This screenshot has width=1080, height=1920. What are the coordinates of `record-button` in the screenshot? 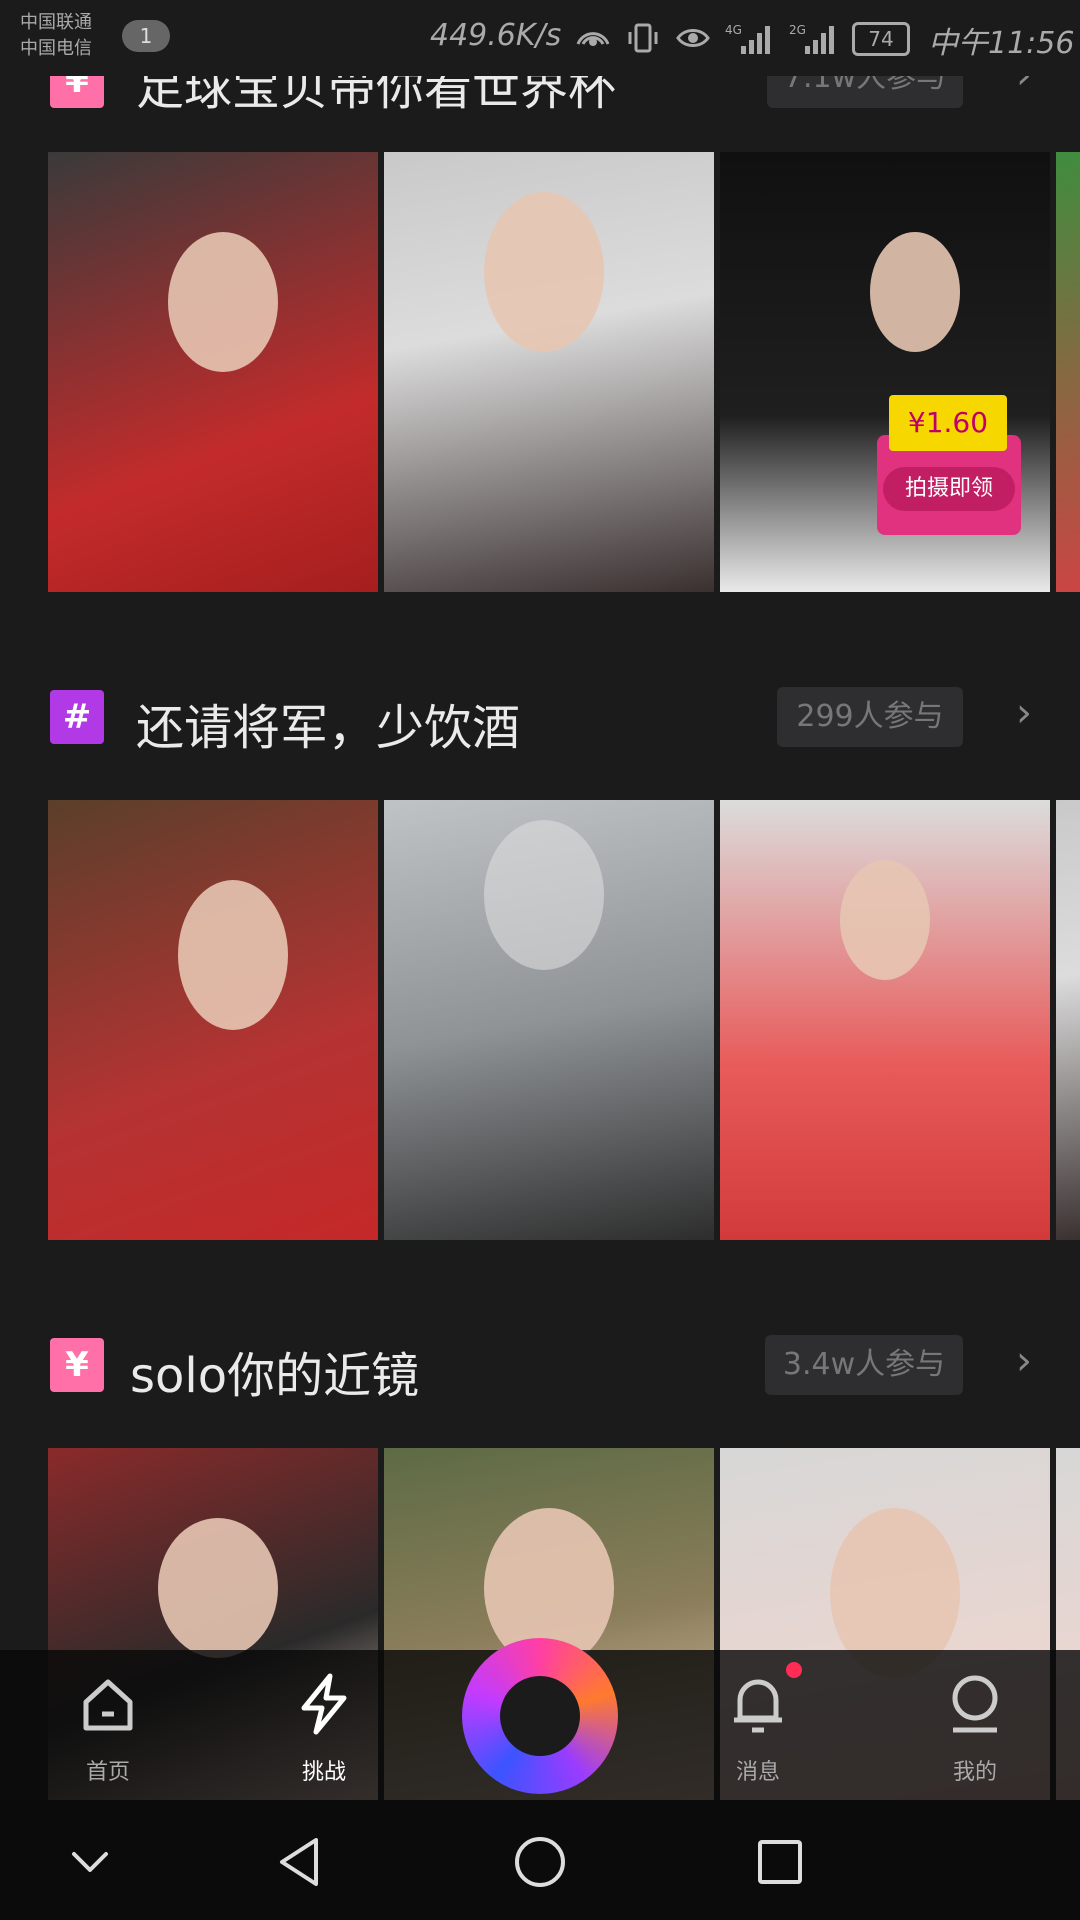 It's located at (540, 1716).